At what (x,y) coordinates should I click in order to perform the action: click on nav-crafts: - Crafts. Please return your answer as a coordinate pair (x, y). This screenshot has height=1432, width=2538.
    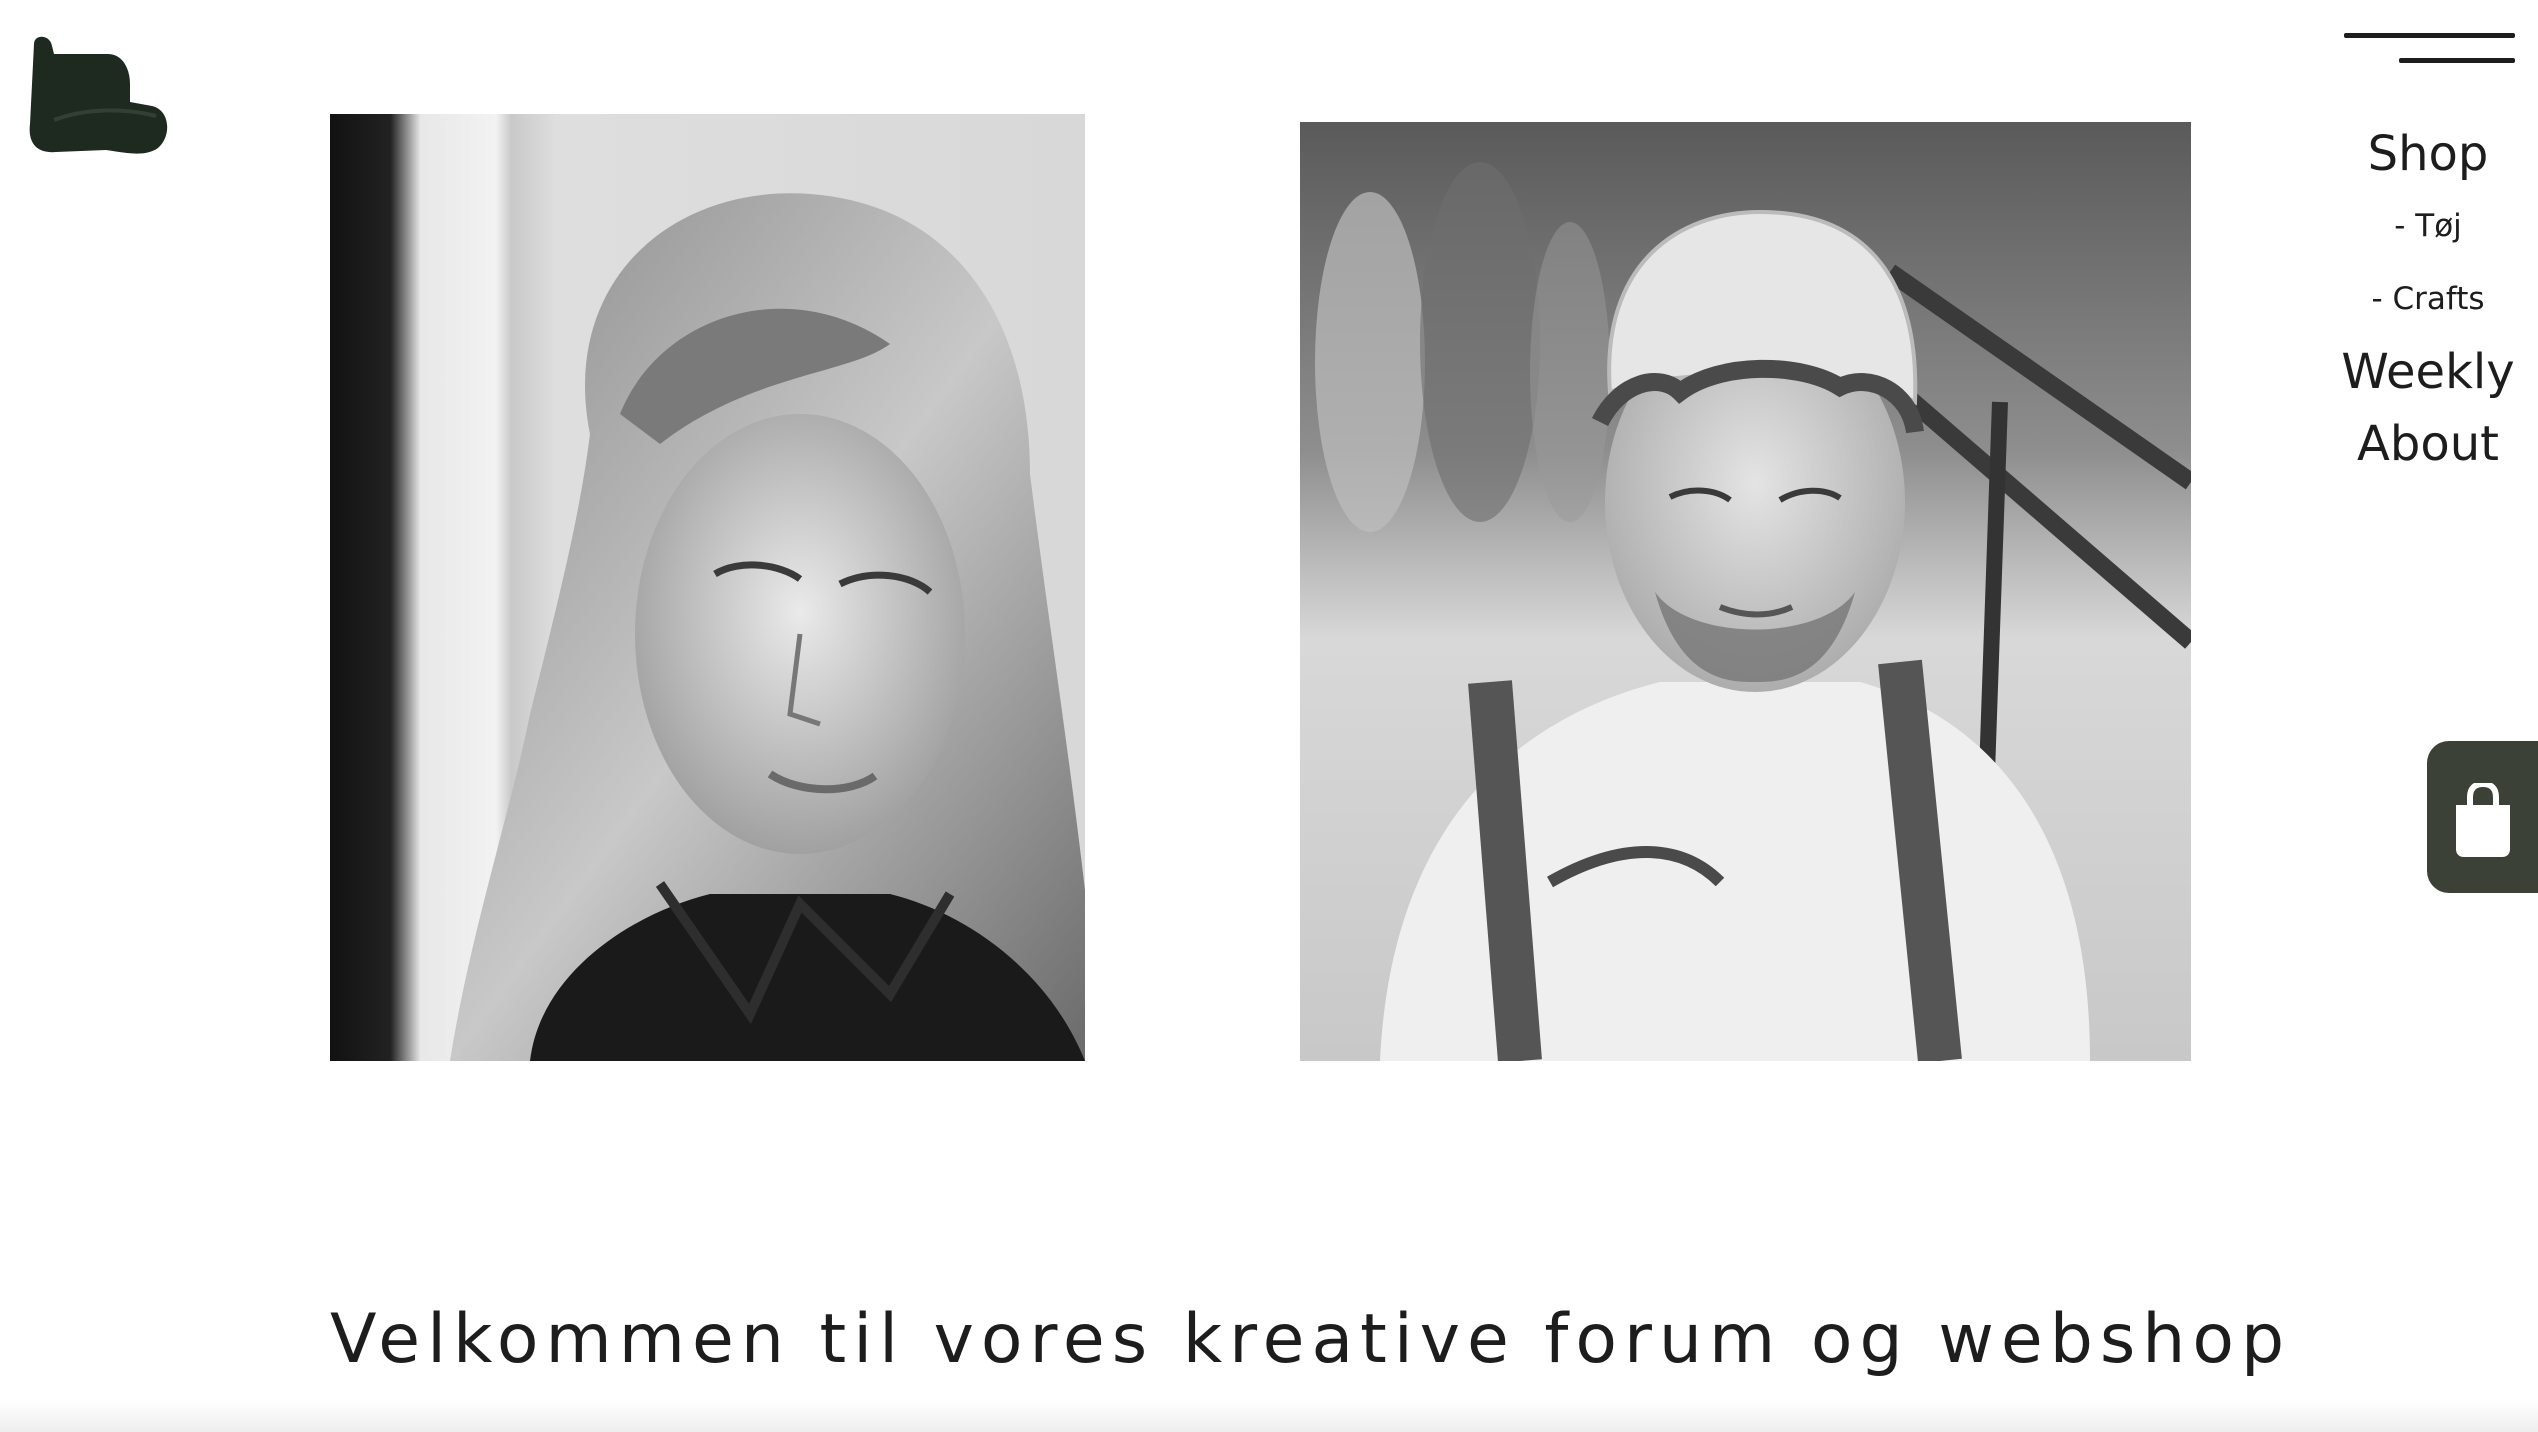
    Looking at the image, I should click on (2424, 299).